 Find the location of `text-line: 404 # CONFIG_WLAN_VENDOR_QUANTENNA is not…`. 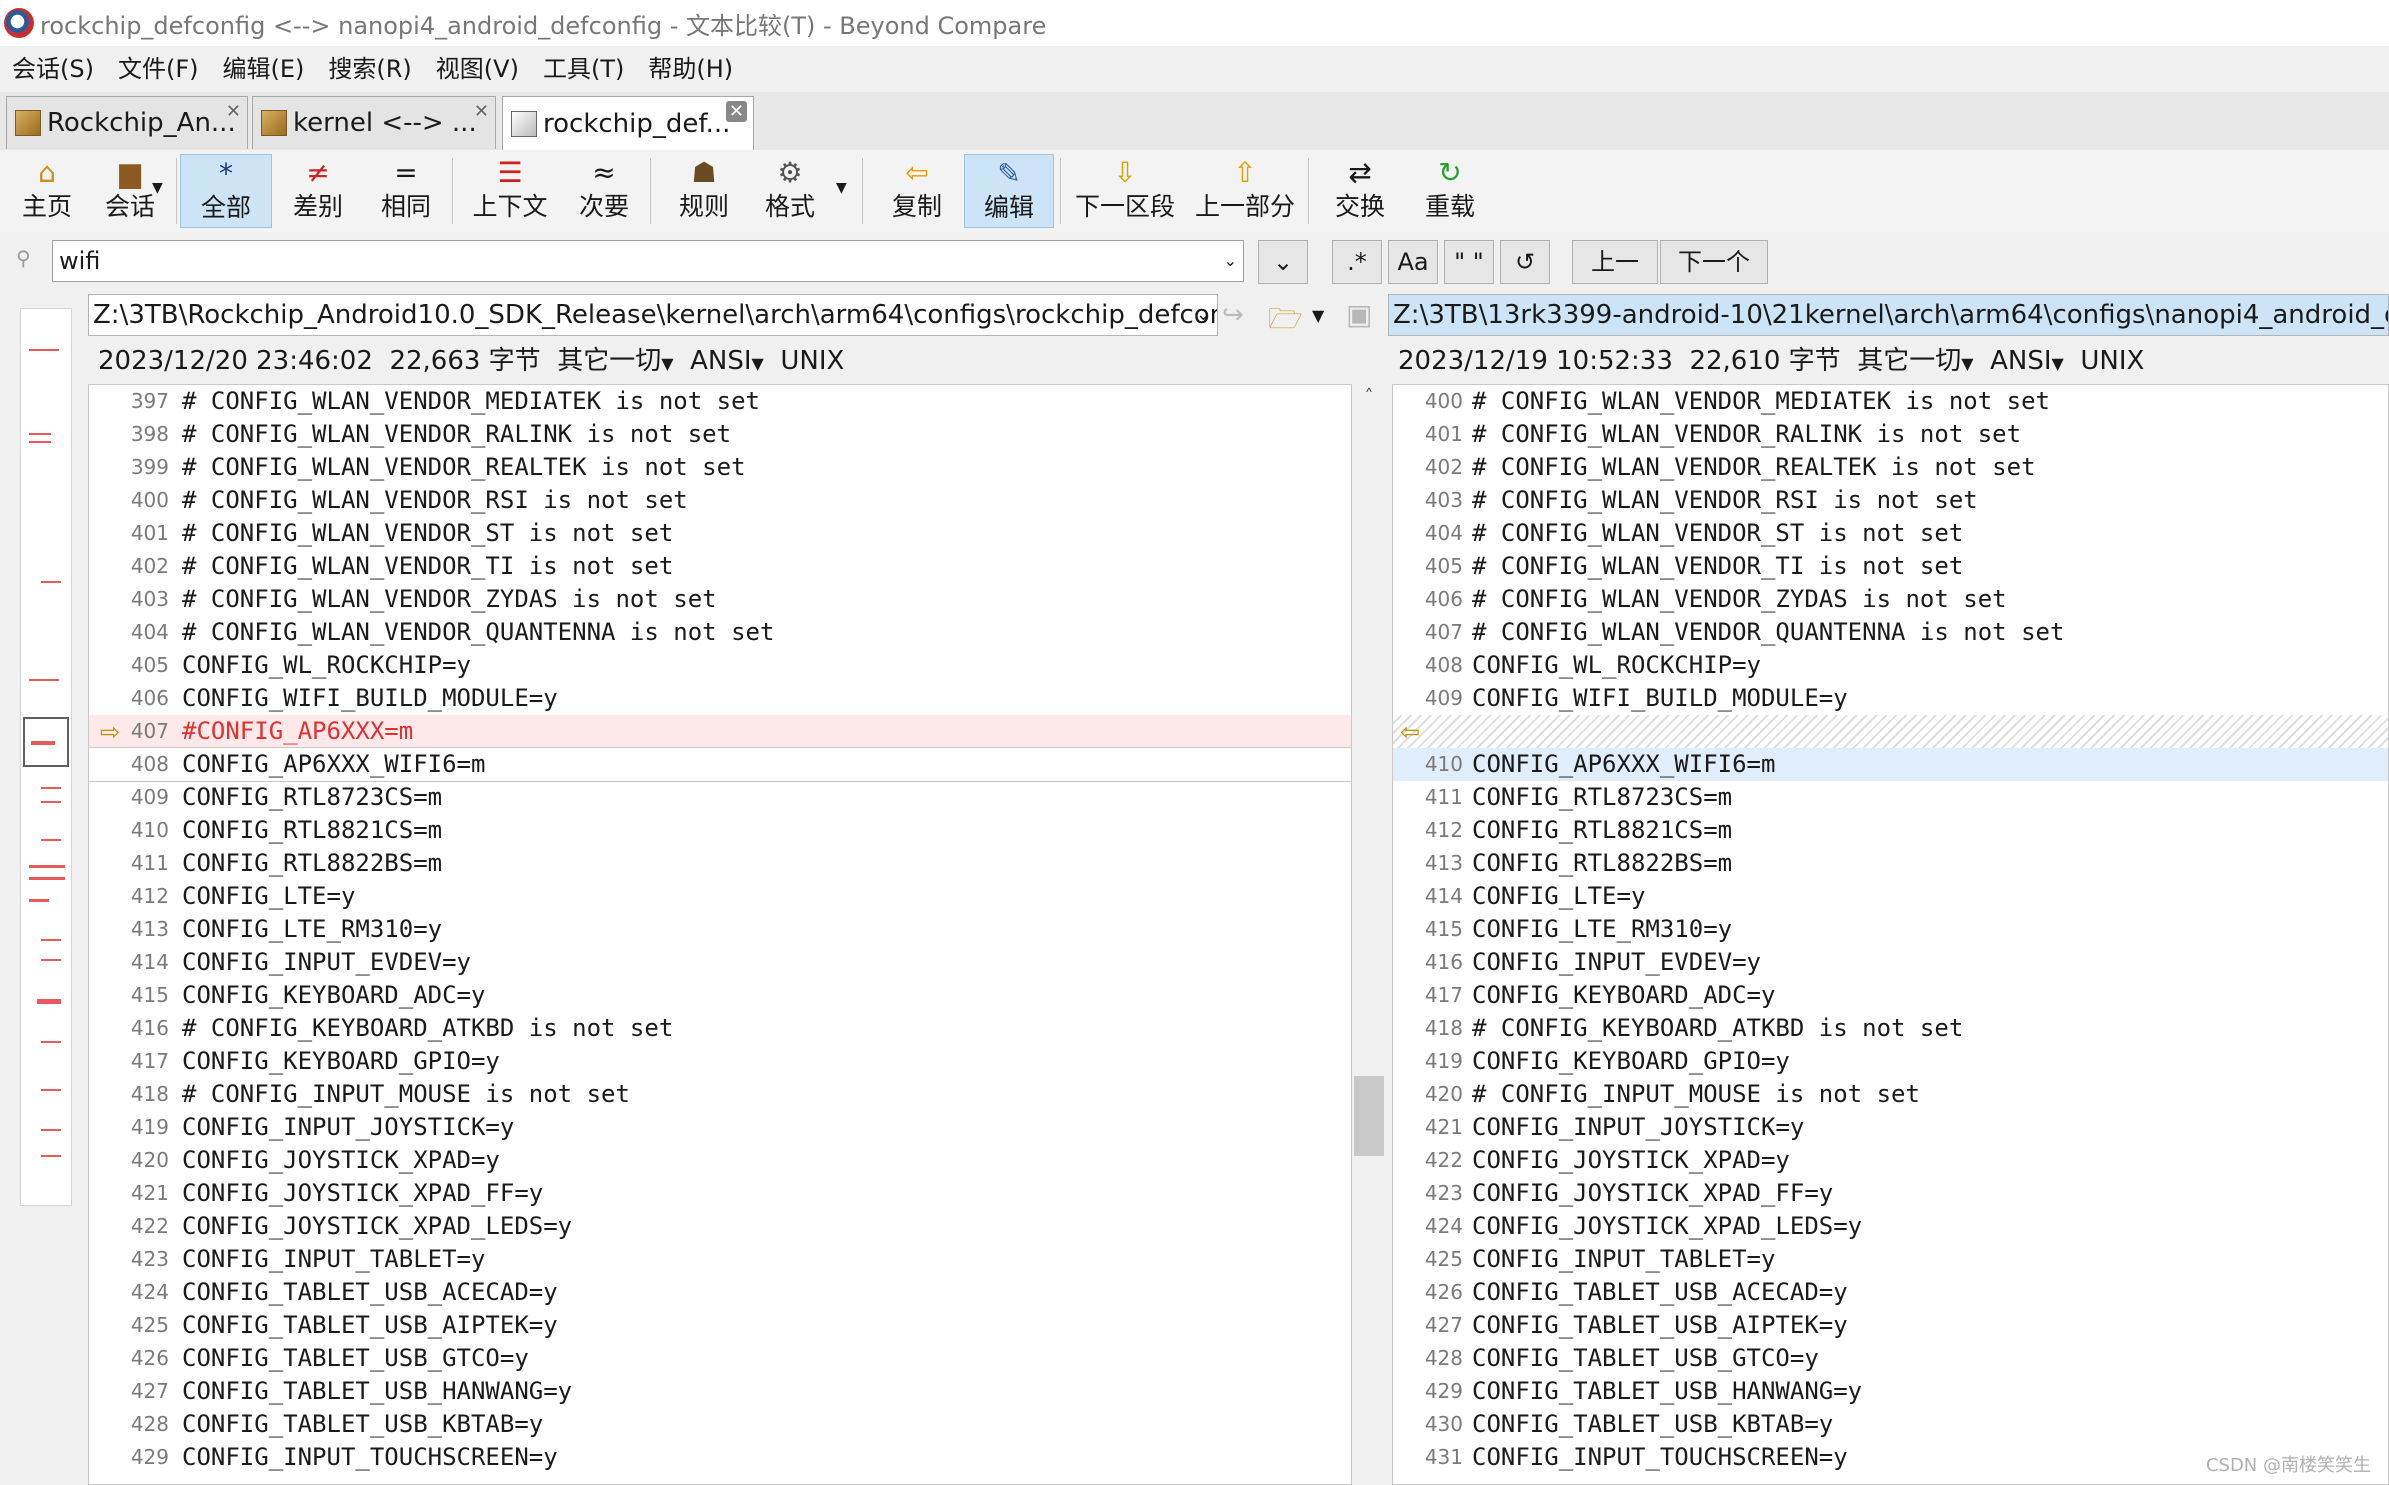

text-line: 404 # CONFIG_WLAN_VENDOR_QUANTENNA is not… is located at coordinates (720, 632).